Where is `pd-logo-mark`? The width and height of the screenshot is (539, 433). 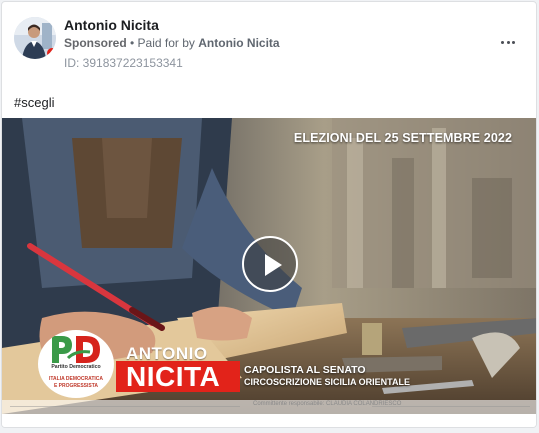 pd-logo-mark is located at coordinates (76, 349).